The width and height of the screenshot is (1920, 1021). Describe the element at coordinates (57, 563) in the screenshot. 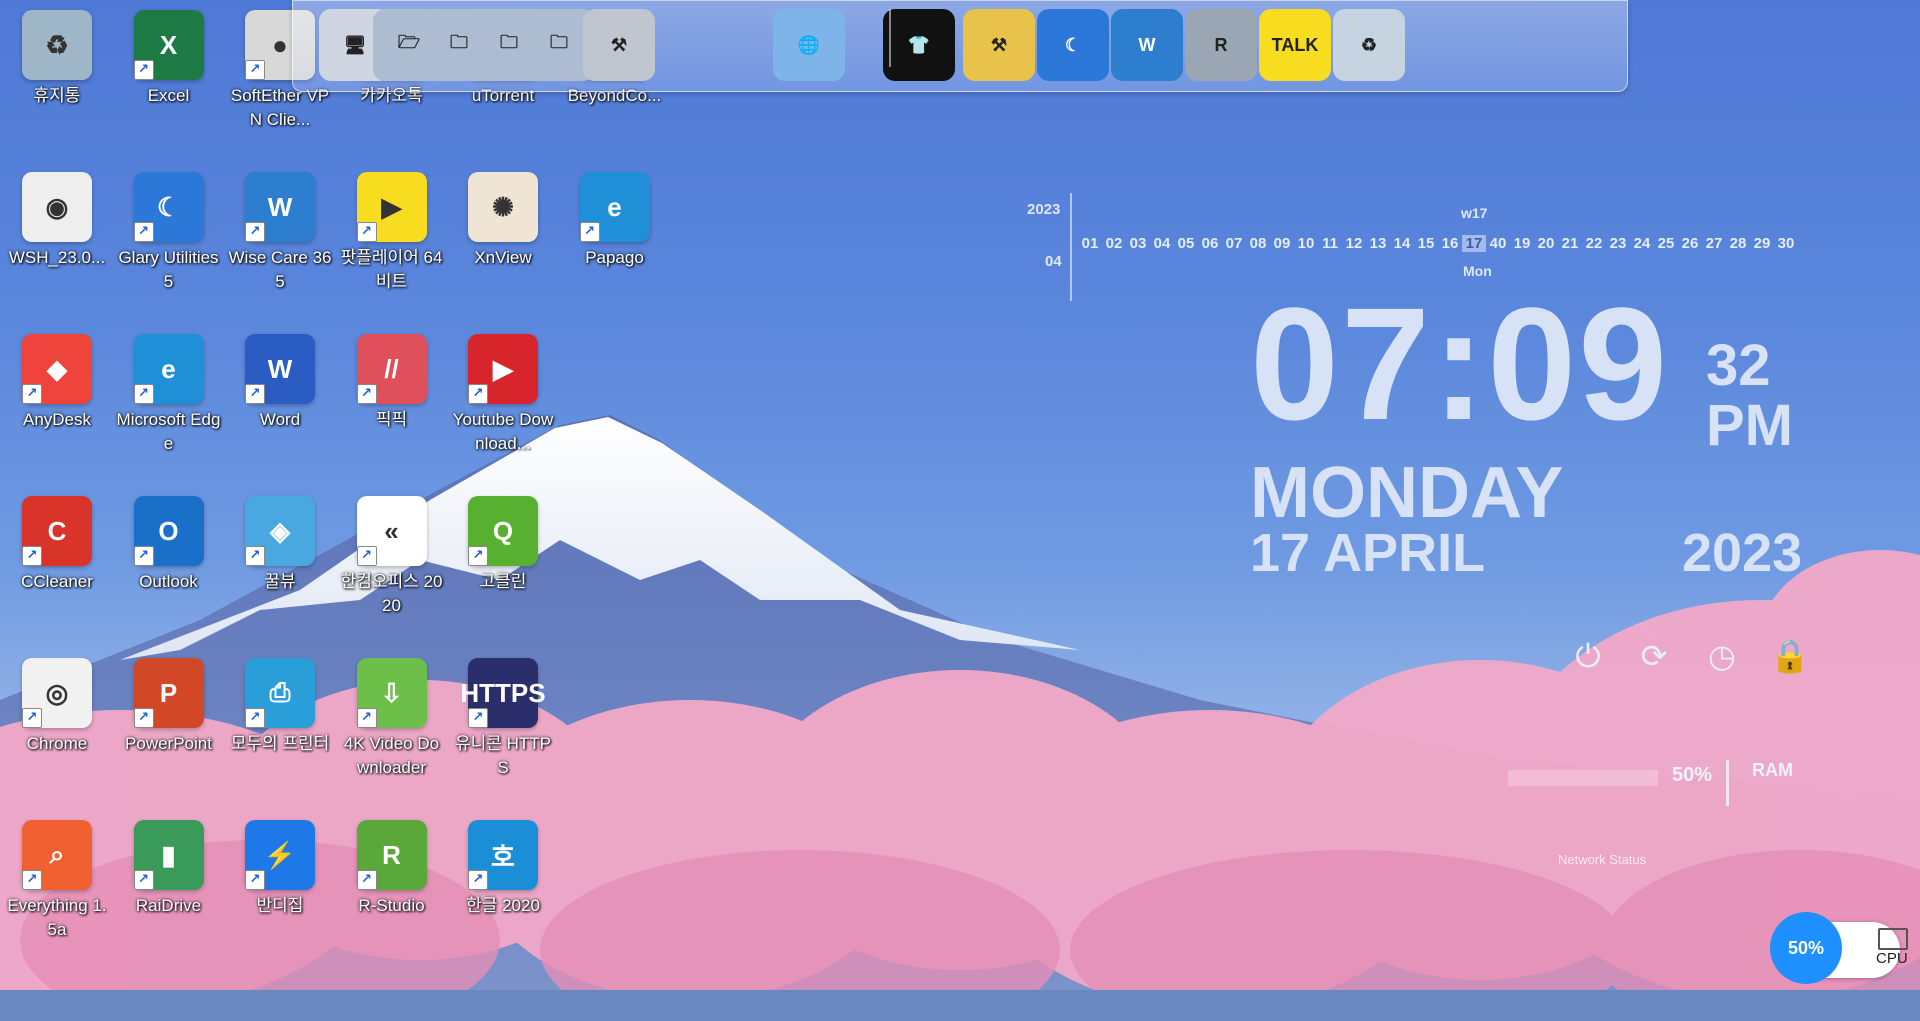

I see `desktop-icon: C ↗ CCleaner` at that location.